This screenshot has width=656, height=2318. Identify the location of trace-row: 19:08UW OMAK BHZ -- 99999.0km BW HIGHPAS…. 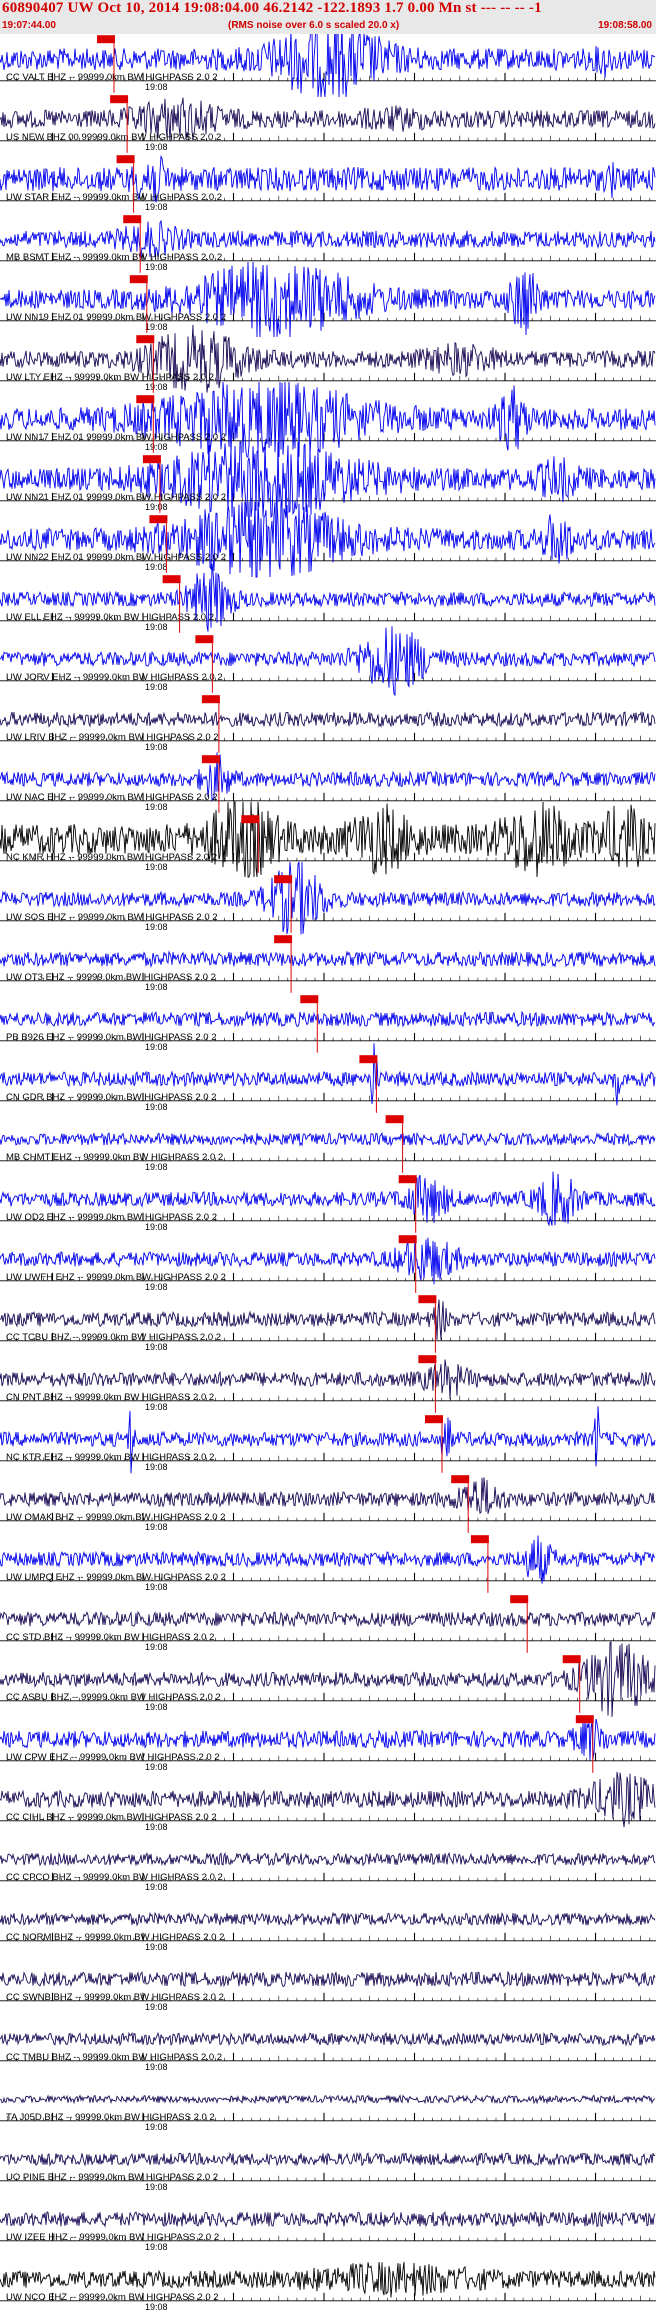
(328, 1504).